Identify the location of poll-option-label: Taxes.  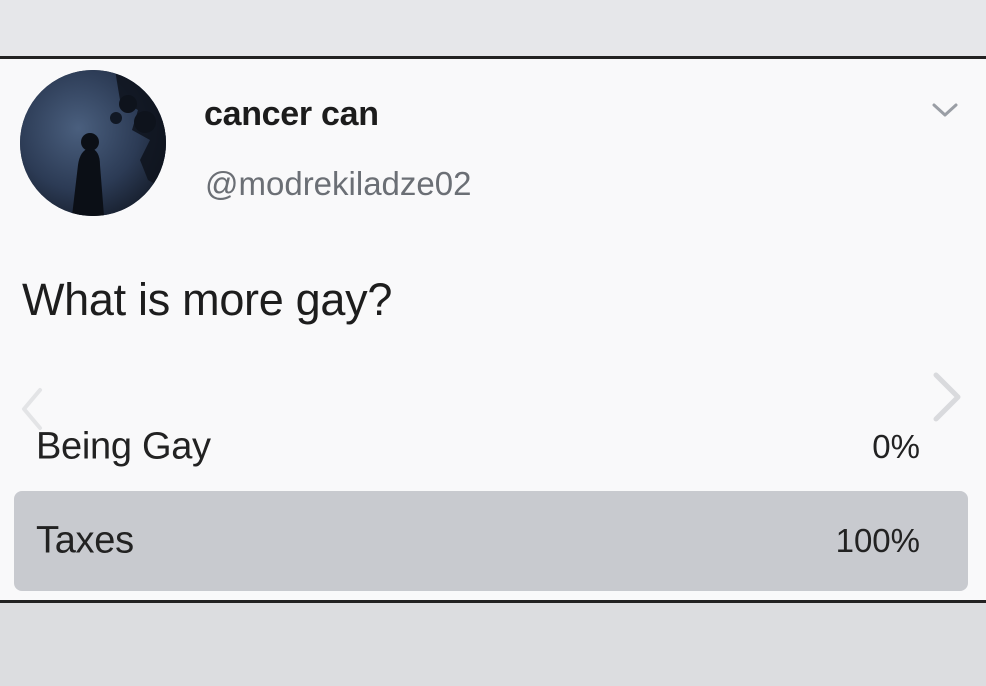
(85, 540).